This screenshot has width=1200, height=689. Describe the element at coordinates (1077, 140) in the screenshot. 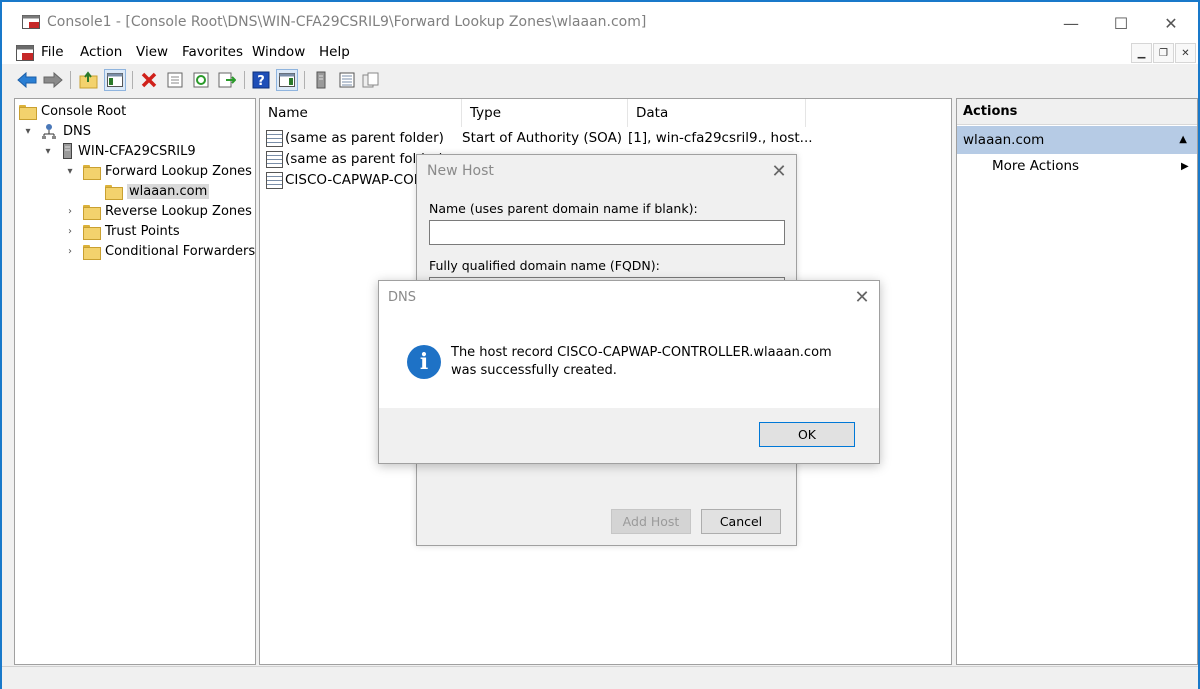

I see `actions-zone-item: wlaaan.com ▲` at that location.